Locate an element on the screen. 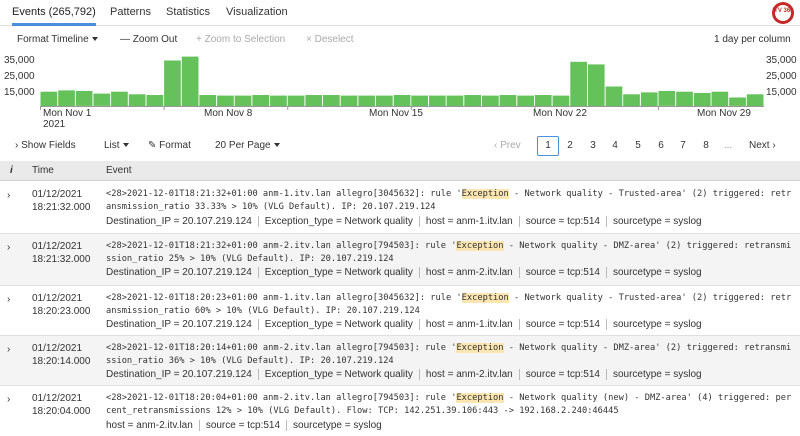 The width and height of the screenshot is (800, 436). zoom-out-button: — Zoom Out is located at coordinates (148, 39).